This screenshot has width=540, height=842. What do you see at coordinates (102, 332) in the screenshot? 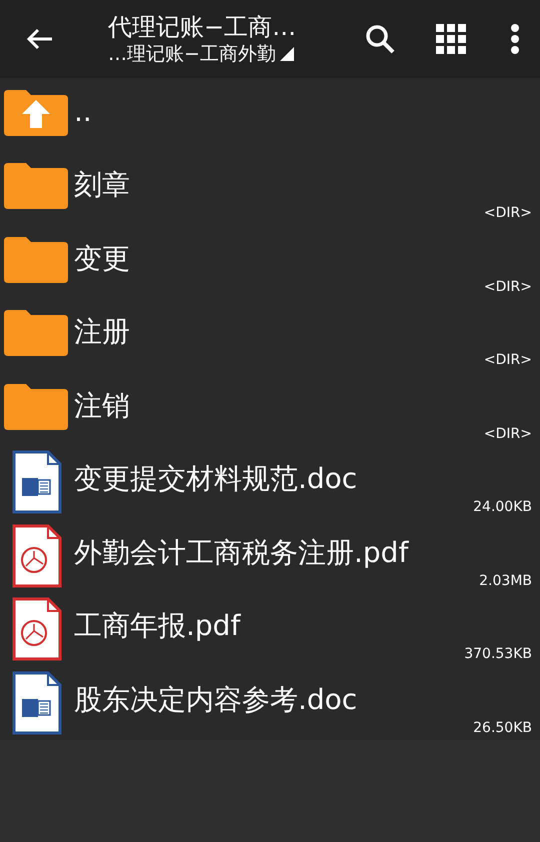
I see `file-name: 注册` at bounding box center [102, 332].